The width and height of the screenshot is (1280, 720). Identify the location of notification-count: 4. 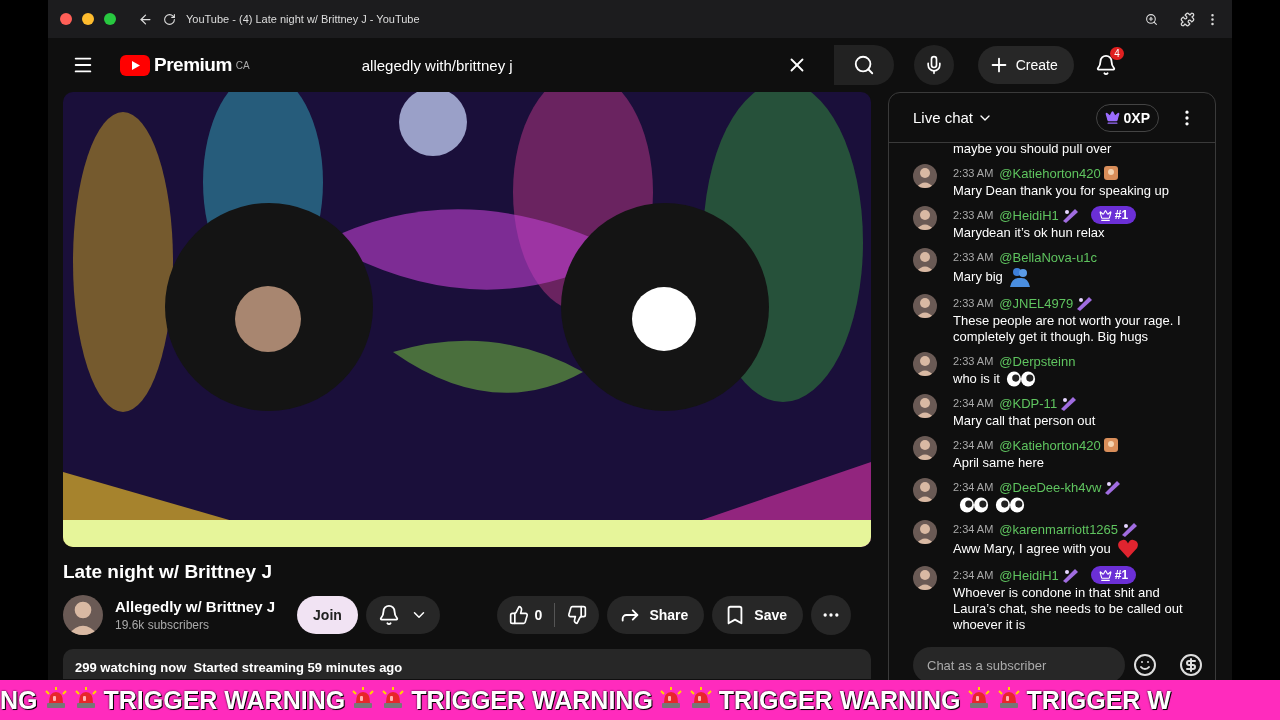
(1117, 53).